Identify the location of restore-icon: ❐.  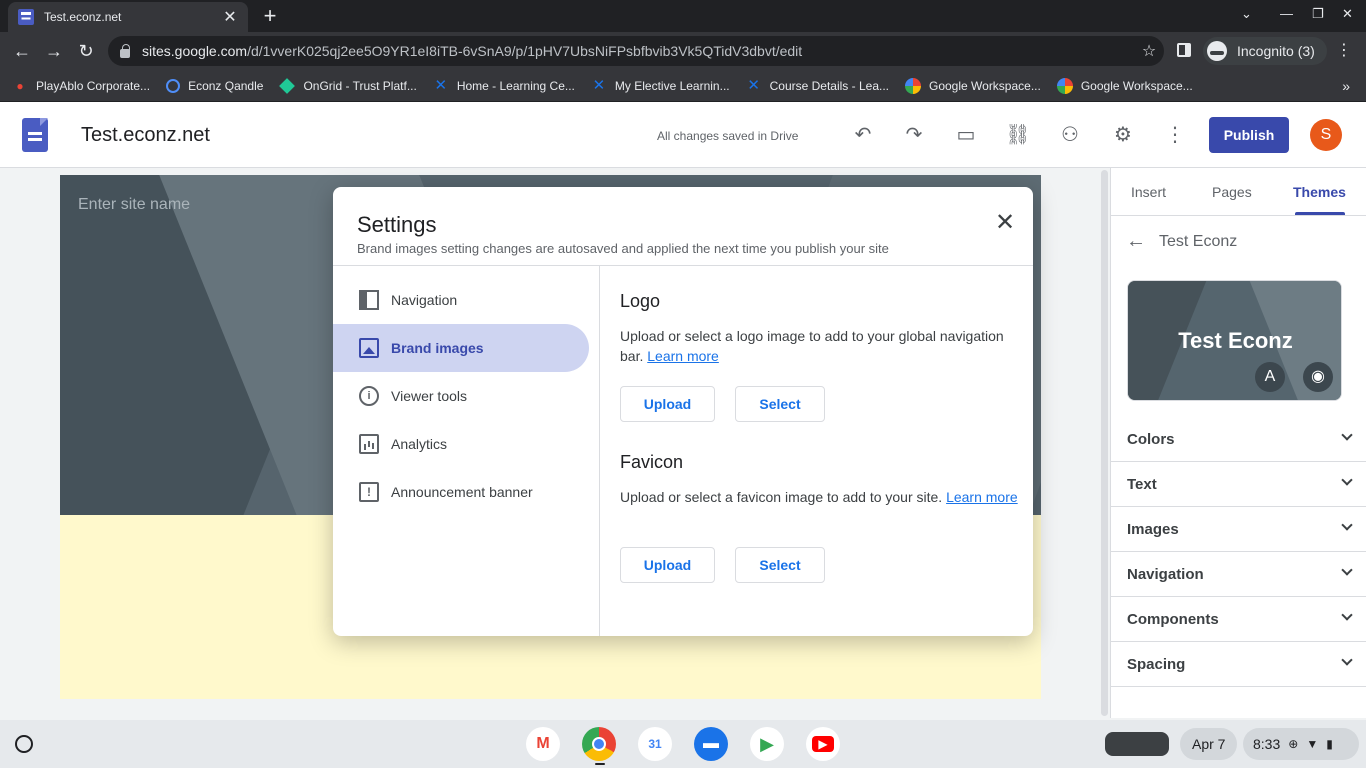
(1318, 14).